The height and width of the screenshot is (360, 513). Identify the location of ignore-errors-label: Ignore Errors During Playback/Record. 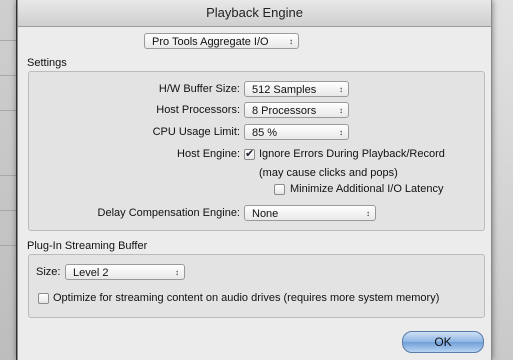
(352, 154).